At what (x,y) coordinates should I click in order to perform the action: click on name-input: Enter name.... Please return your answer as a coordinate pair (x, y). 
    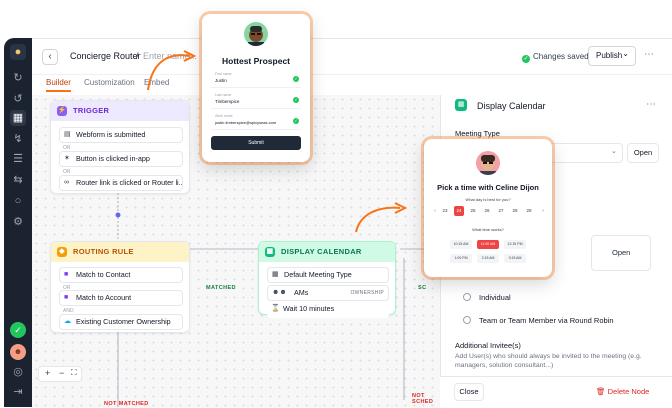
    Looking at the image, I should click on (170, 56).